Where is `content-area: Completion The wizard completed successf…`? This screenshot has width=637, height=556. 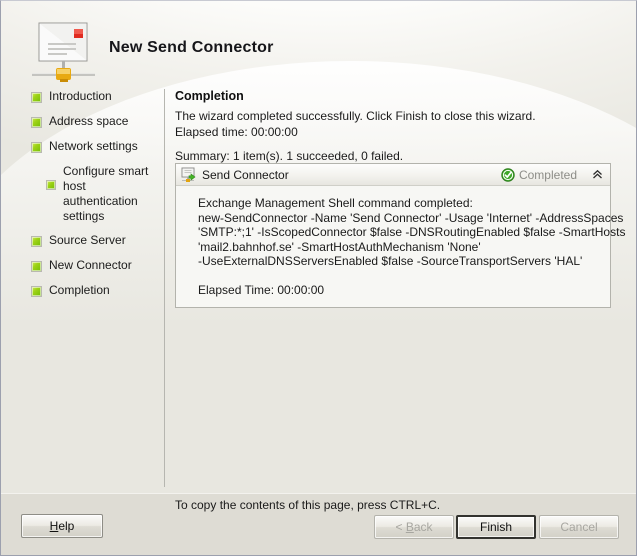 content-area: Completion The wizard completed successf… is located at coordinates (395, 126).